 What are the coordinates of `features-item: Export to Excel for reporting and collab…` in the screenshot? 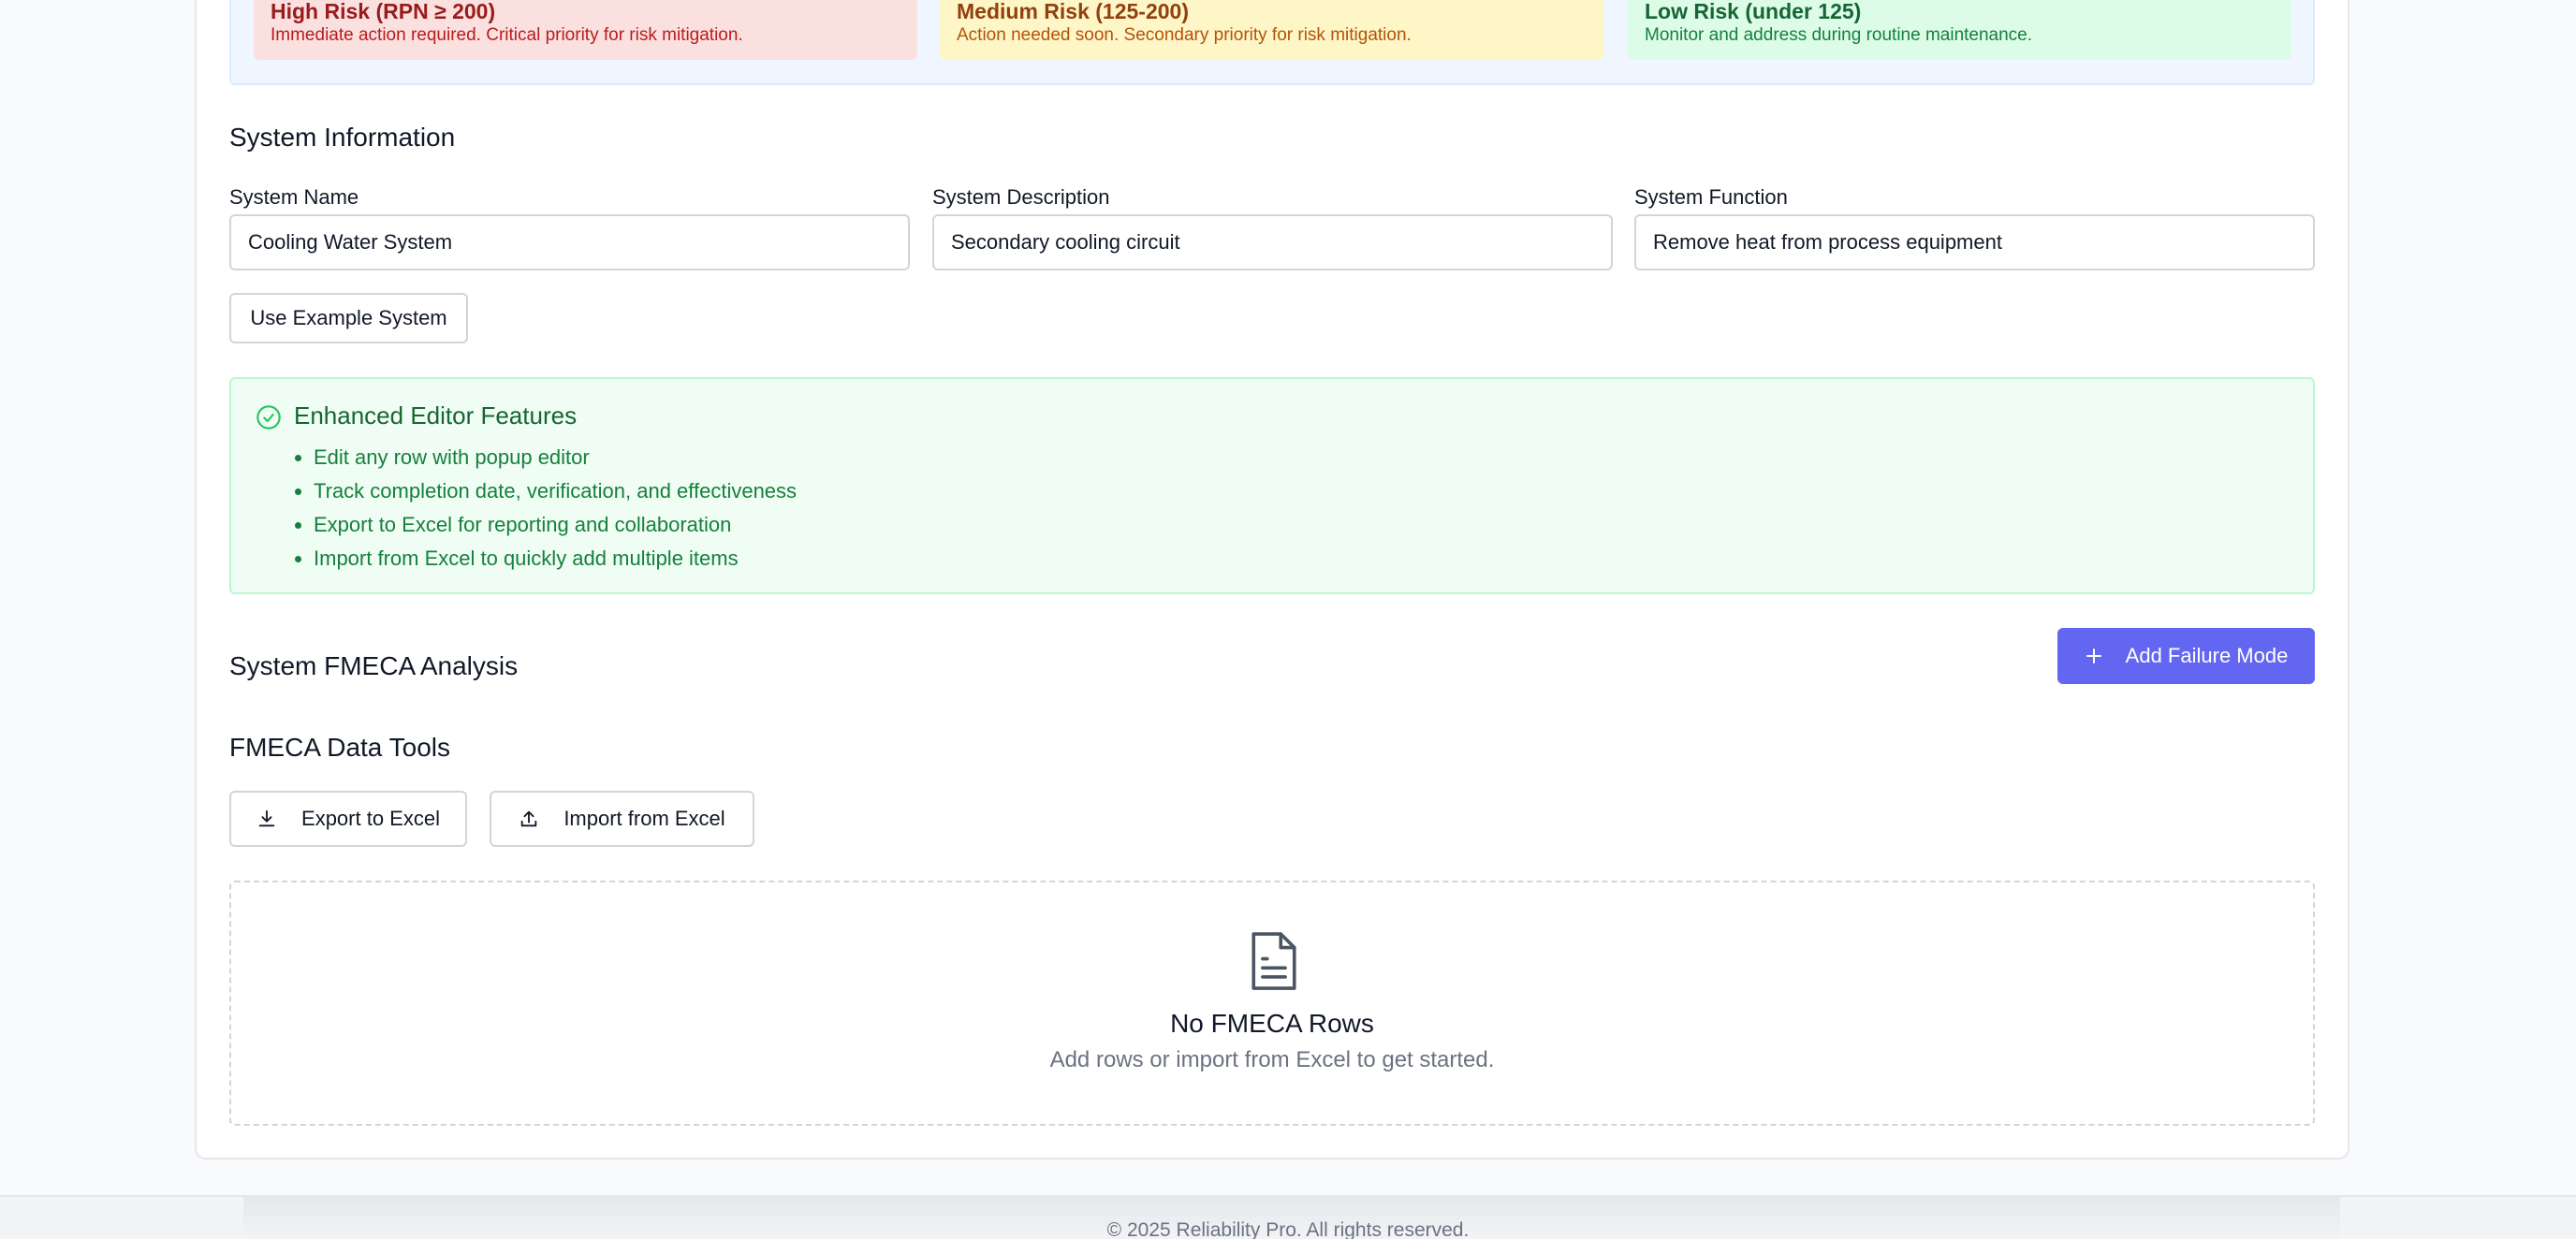 It's located at (555, 525).